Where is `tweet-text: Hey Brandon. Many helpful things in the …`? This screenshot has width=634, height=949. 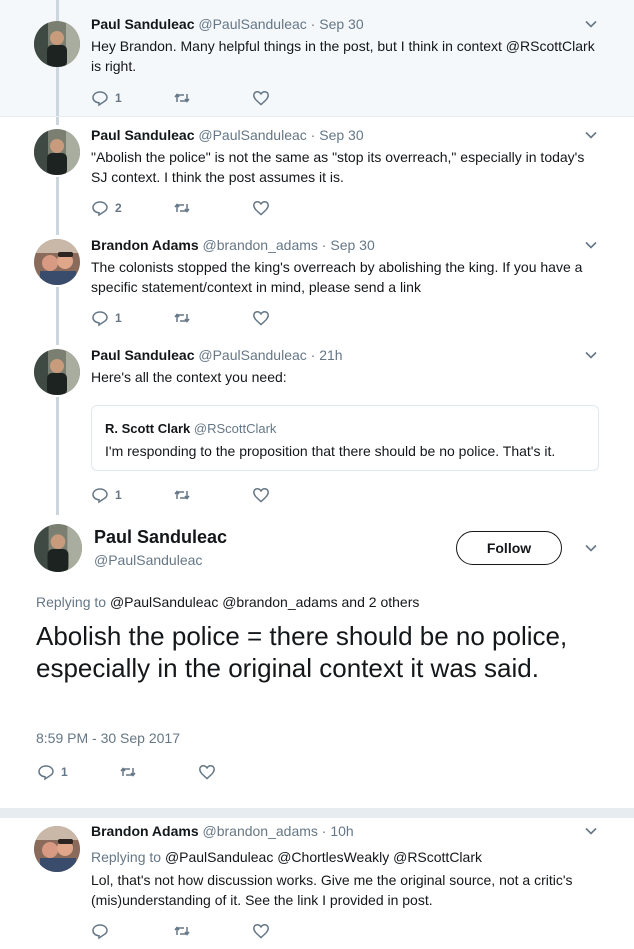 tweet-text: Hey Brandon. Many helpful things in the … is located at coordinates (343, 56).